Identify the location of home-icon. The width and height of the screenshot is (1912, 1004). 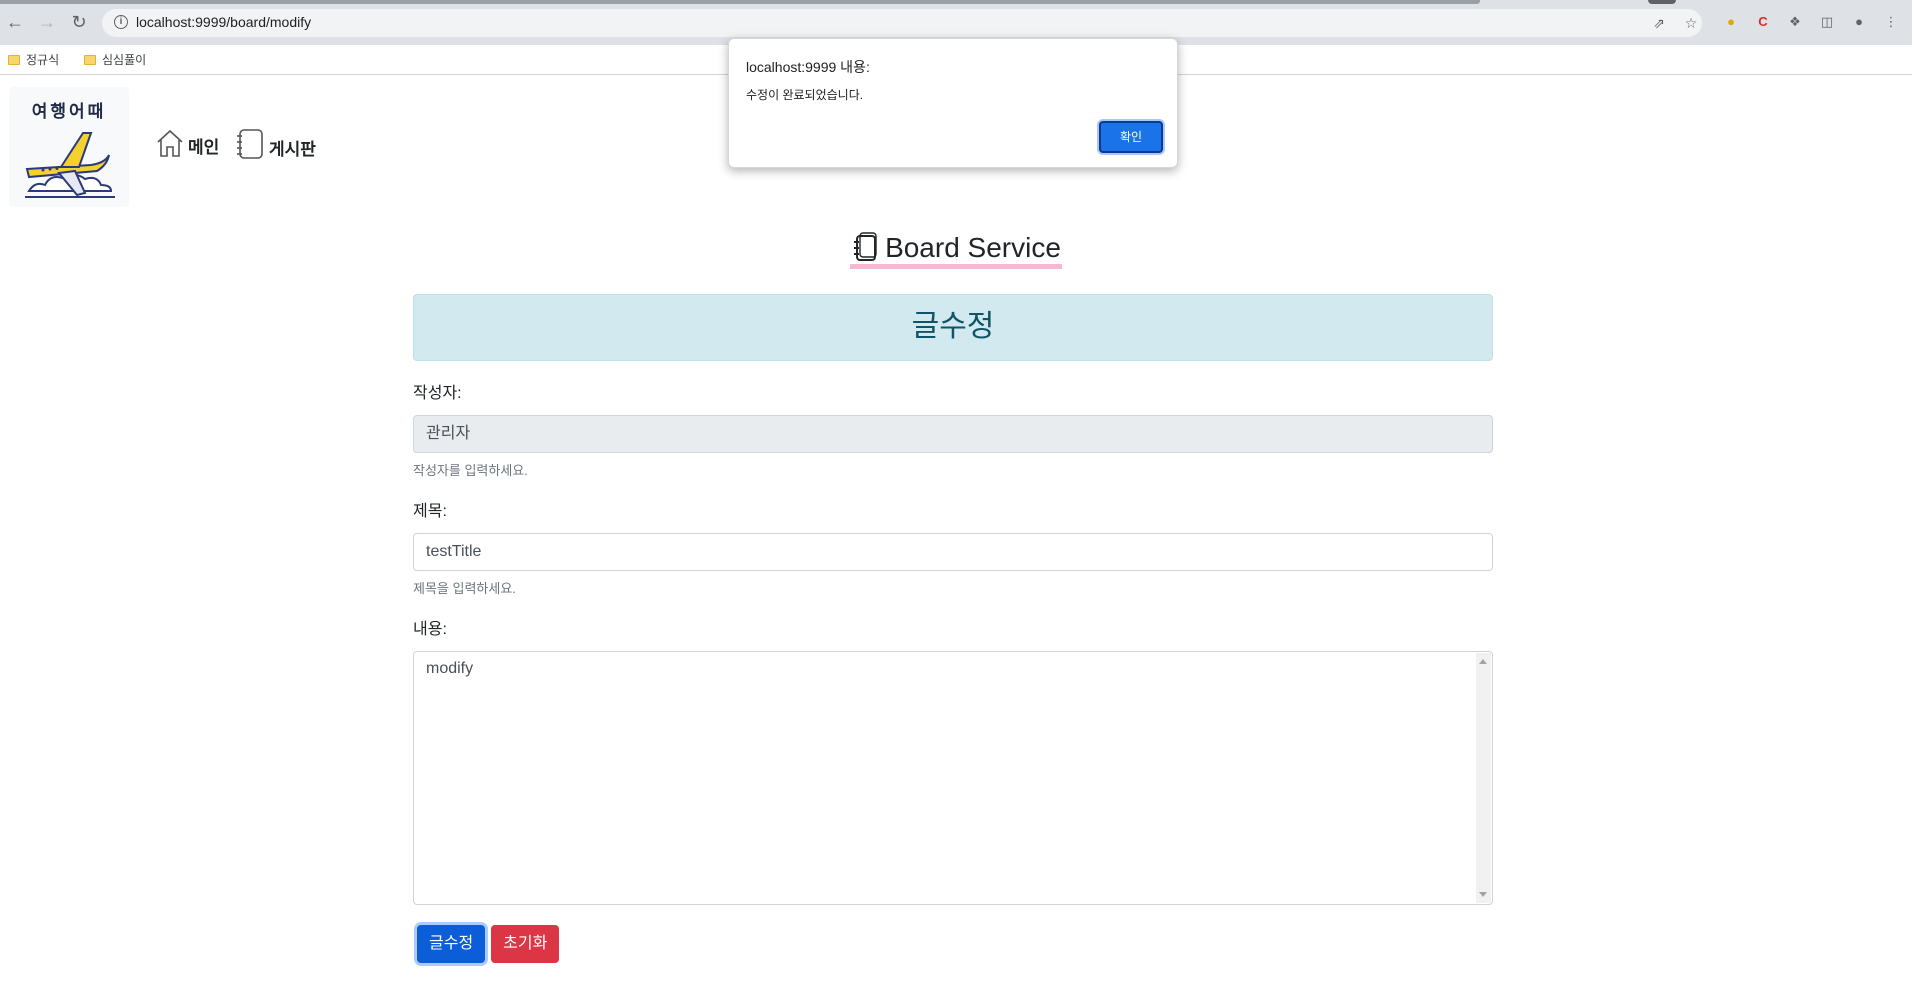
(170, 143).